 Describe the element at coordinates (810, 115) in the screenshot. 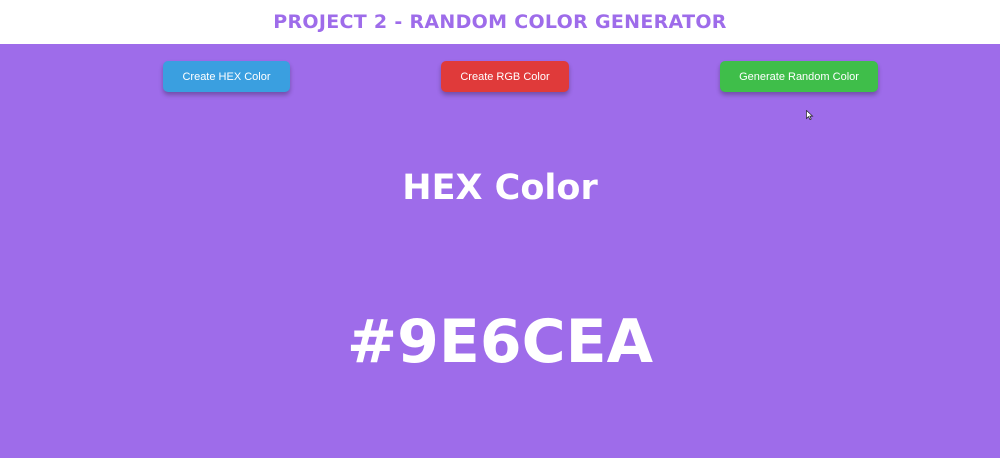

I see `mouse-pointer-icon` at that location.